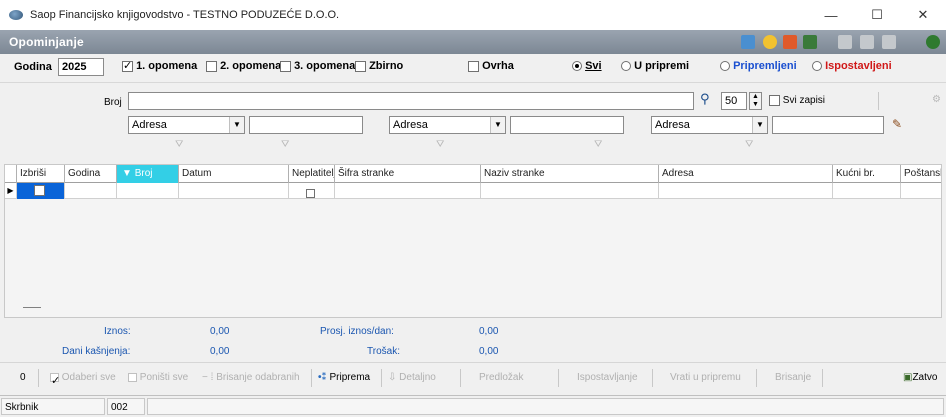 Image resolution: width=946 pixels, height=417 pixels. Describe the element at coordinates (790, 42) in the screenshot. I see `document-icon` at that location.